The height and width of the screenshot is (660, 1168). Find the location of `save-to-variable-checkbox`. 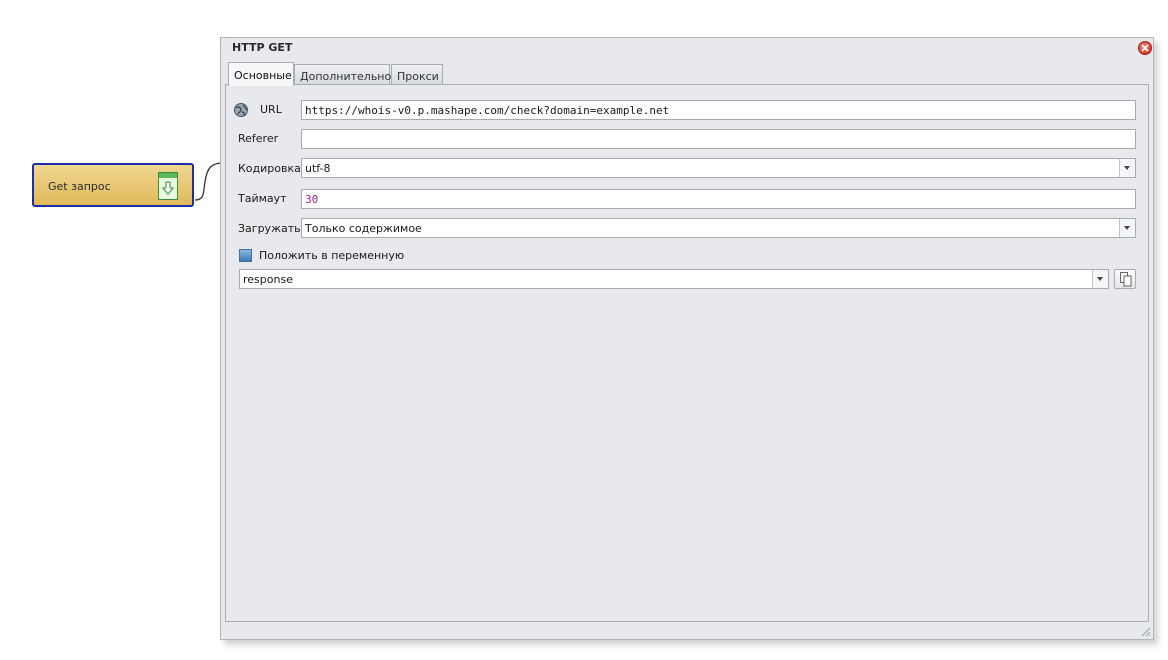

save-to-variable-checkbox is located at coordinates (245, 255).